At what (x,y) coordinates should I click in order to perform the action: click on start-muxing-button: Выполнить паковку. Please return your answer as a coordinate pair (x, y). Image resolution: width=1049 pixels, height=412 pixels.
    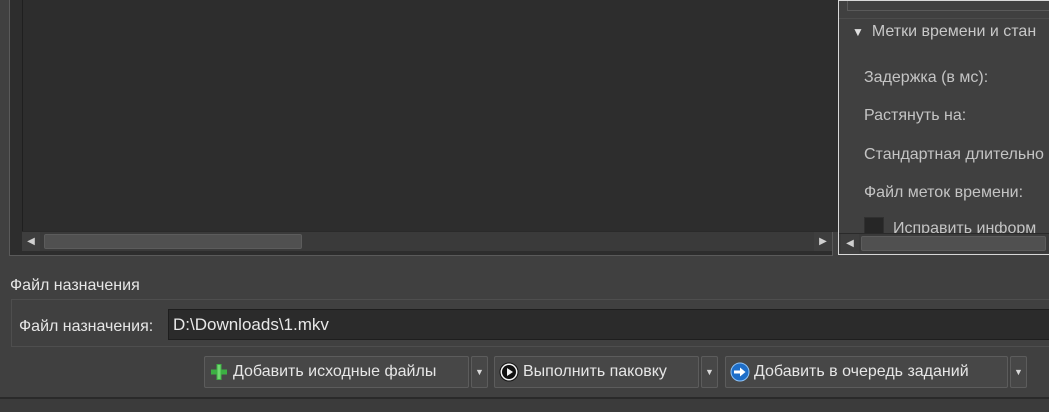
    Looking at the image, I should click on (596, 372).